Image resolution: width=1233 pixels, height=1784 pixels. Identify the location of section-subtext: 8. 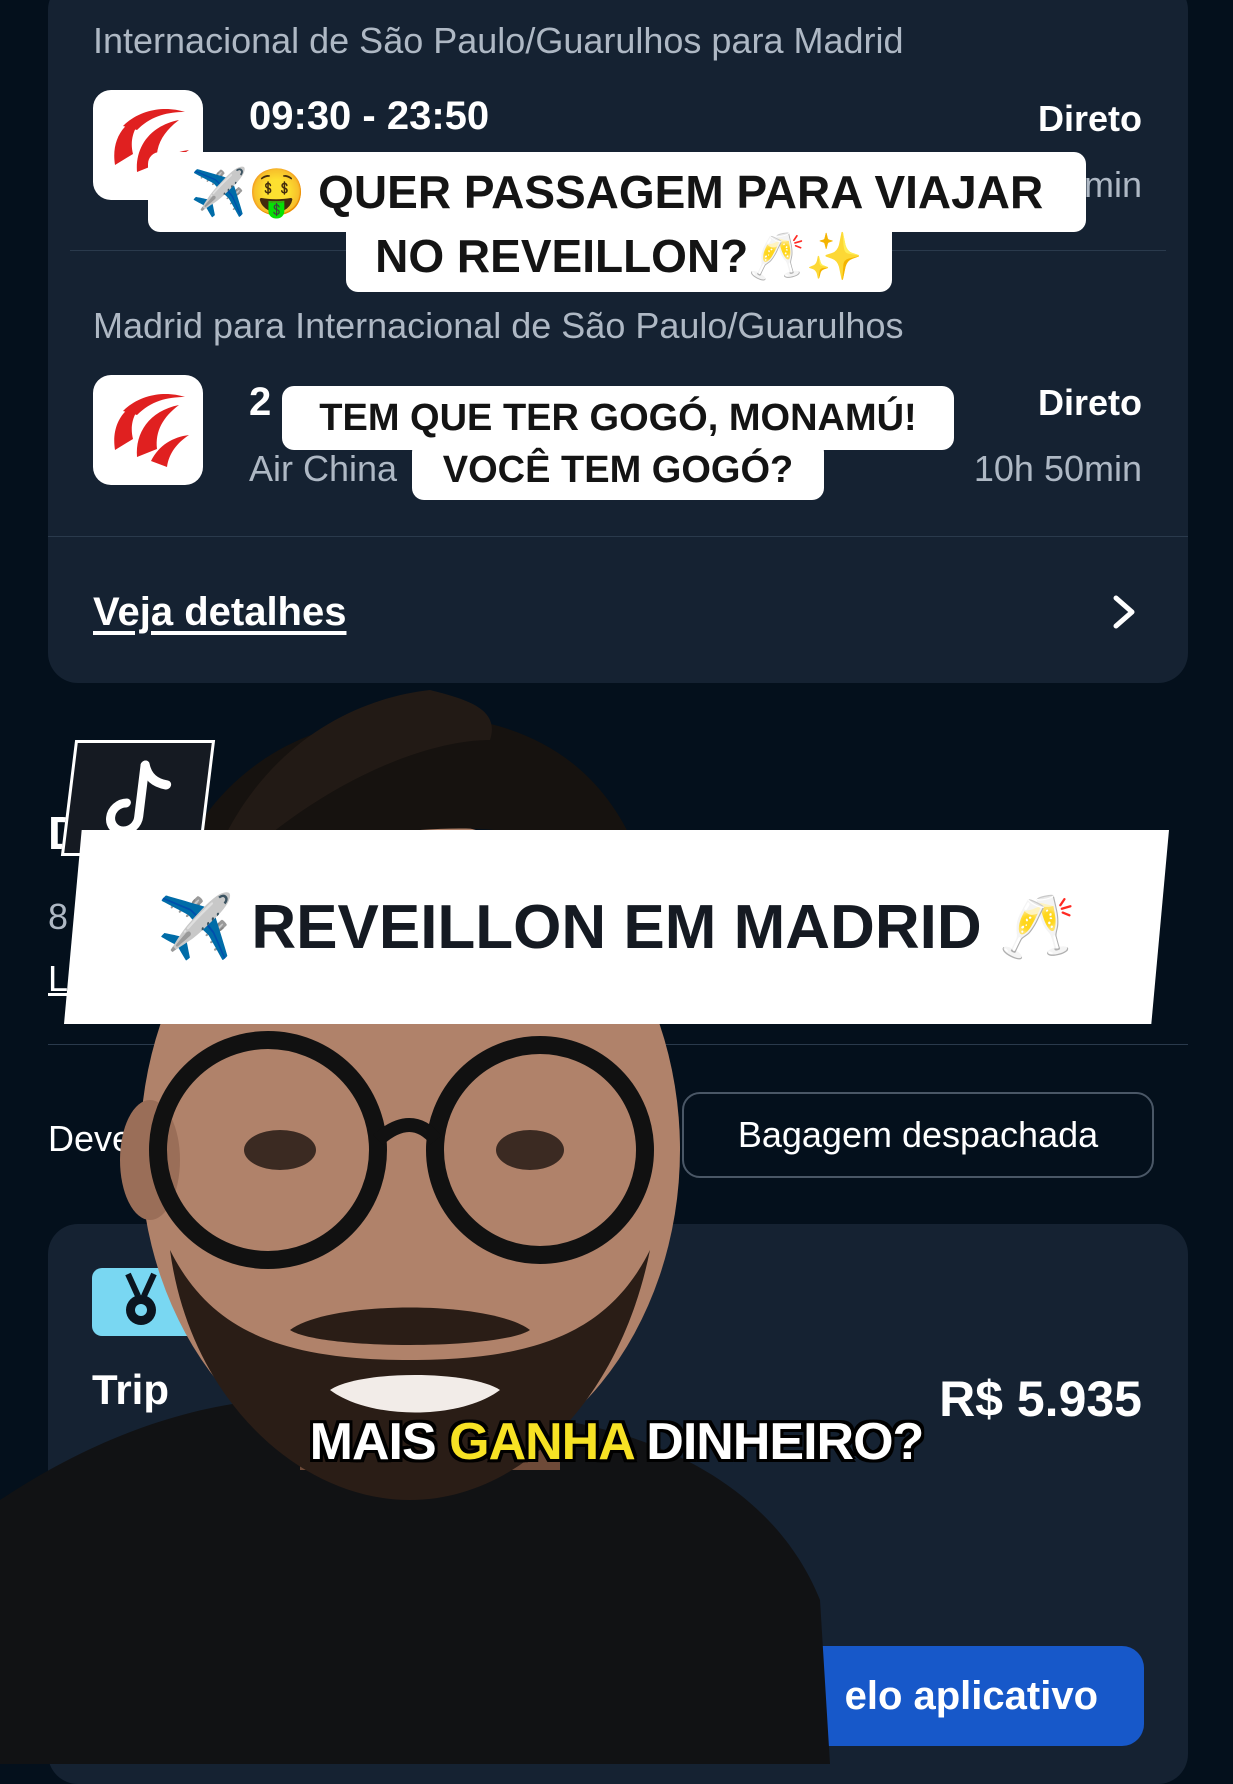
(58, 916).